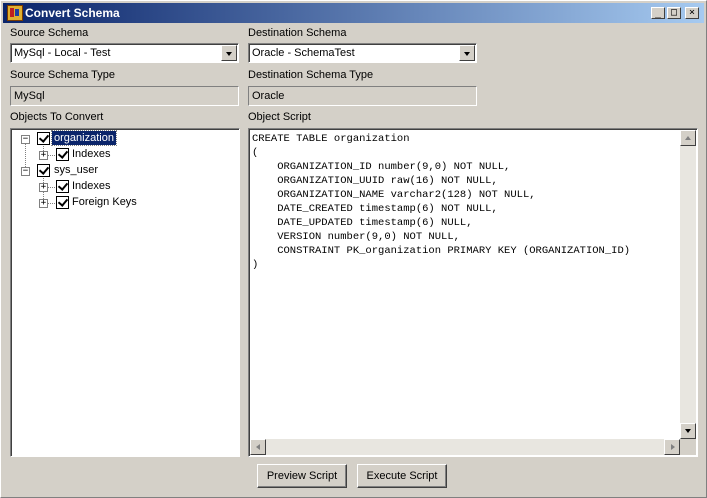 This screenshot has height=498, width=707. Describe the element at coordinates (72, 13) in the screenshot. I see `window-title: Convert Schema` at that location.